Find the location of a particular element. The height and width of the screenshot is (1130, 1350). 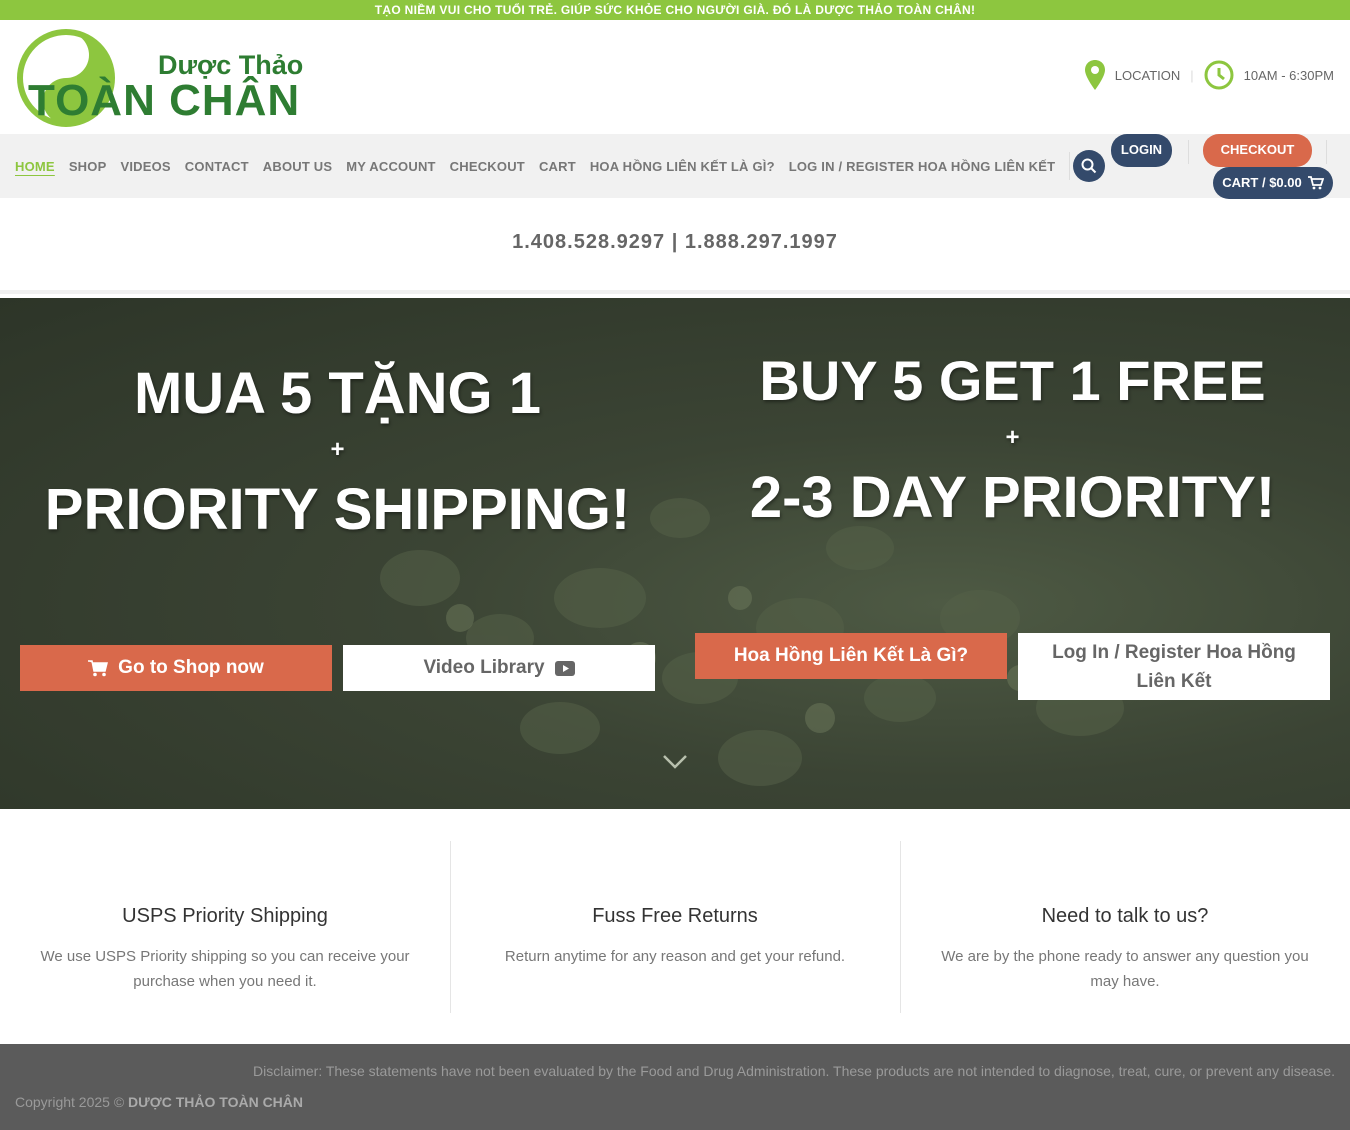

go-to-shop-label: Go to Shop now is located at coordinates (191, 667).